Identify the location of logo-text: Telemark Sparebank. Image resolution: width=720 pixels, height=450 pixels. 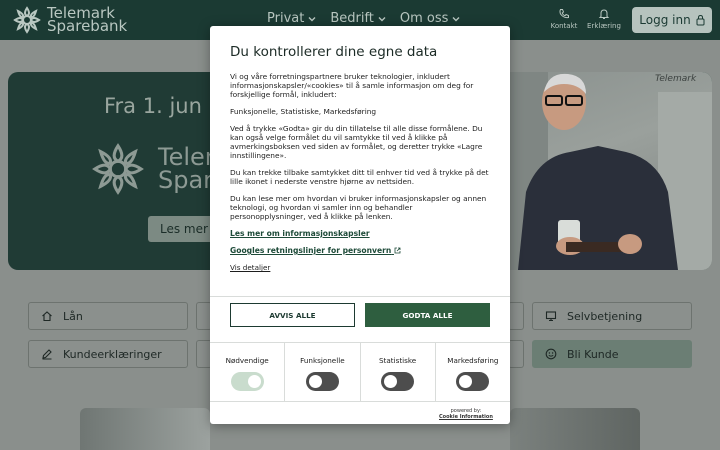
(87, 20).